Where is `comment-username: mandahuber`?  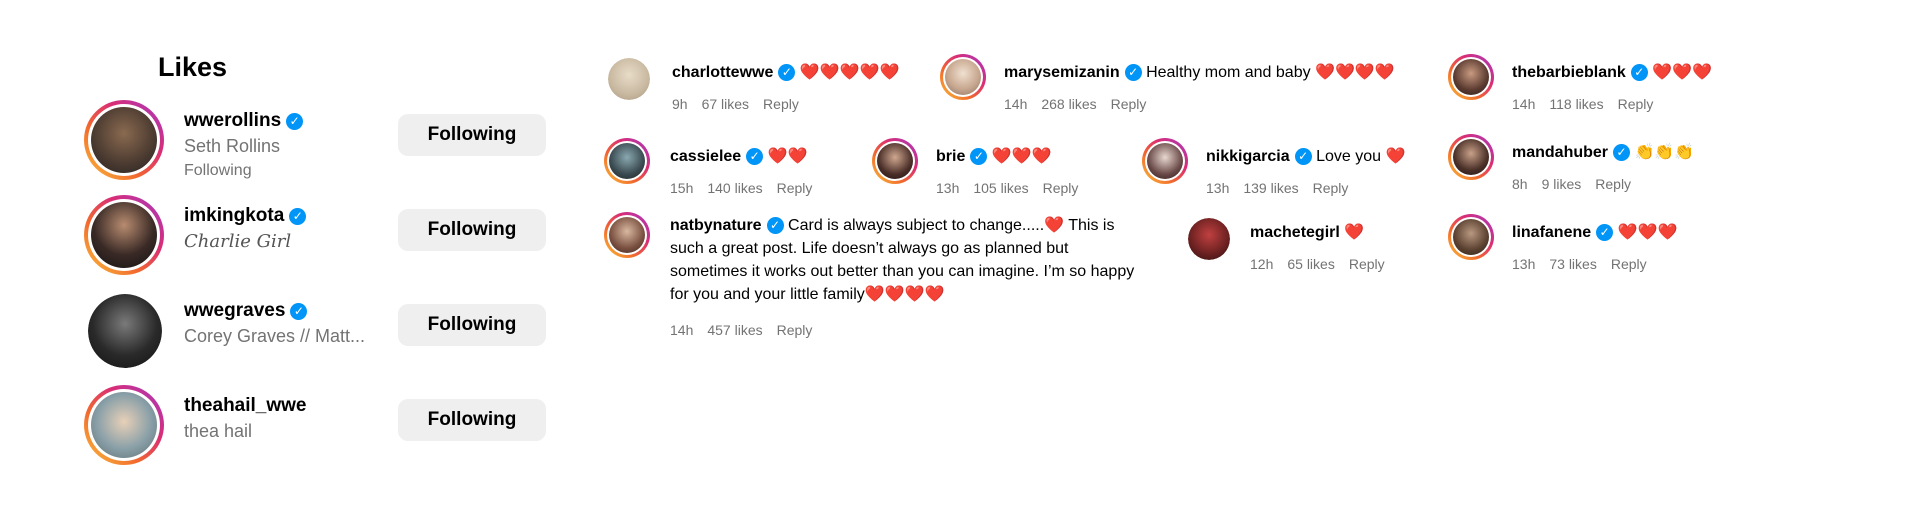 comment-username: mandahuber is located at coordinates (1560, 152).